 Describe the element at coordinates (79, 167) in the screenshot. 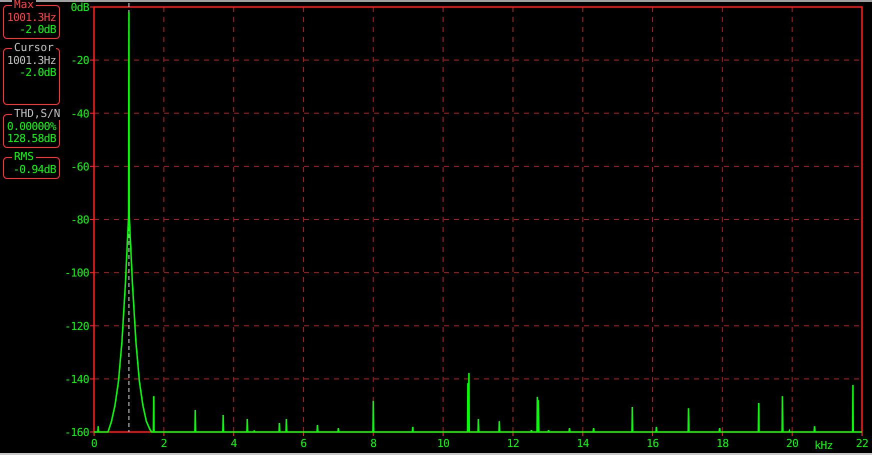

I see `axis-tick-label: -60` at that location.